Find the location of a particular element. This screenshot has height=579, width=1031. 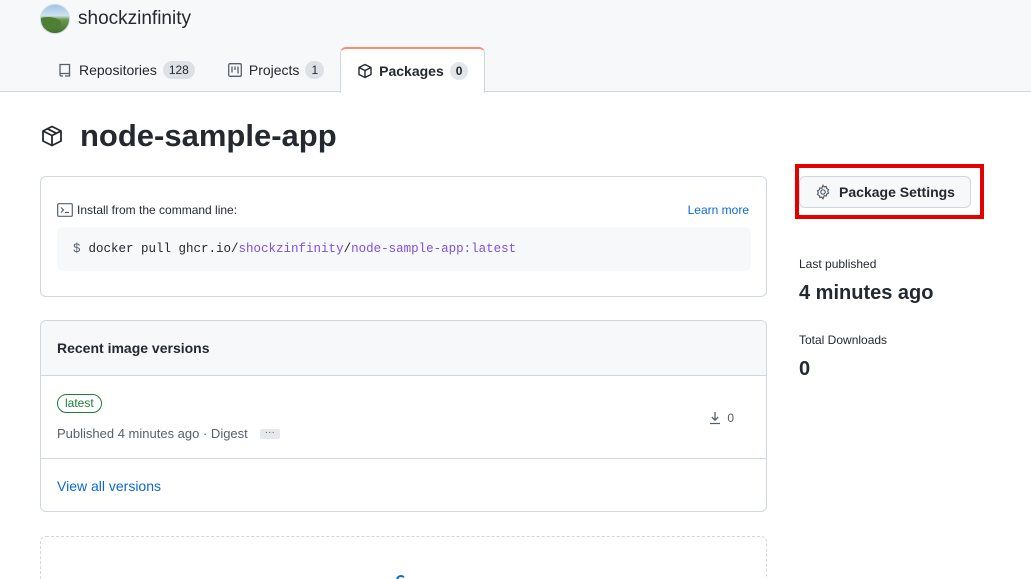

gear-icon is located at coordinates (823, 192).